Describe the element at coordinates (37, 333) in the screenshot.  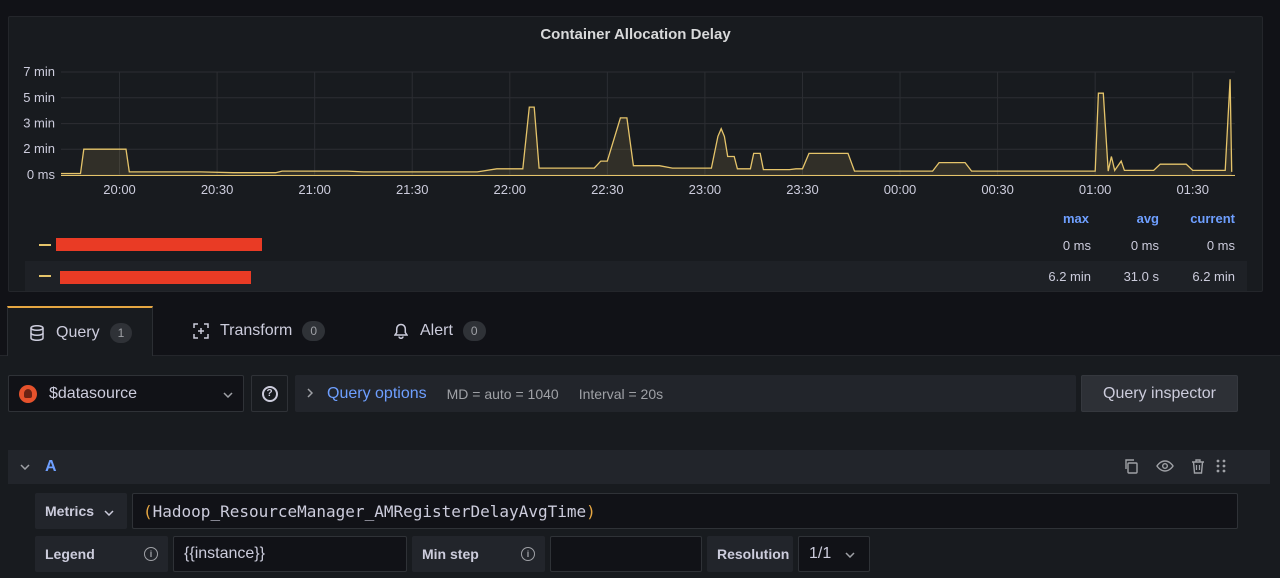
I see `database-icon` at that location.